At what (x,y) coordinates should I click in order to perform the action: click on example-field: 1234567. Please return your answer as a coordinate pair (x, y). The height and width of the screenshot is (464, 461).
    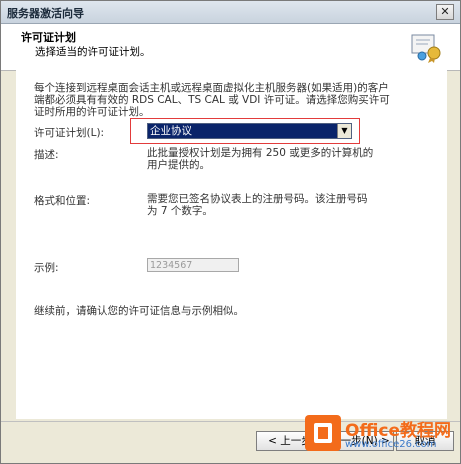
    Looking at the image, I should click on (193, 265).